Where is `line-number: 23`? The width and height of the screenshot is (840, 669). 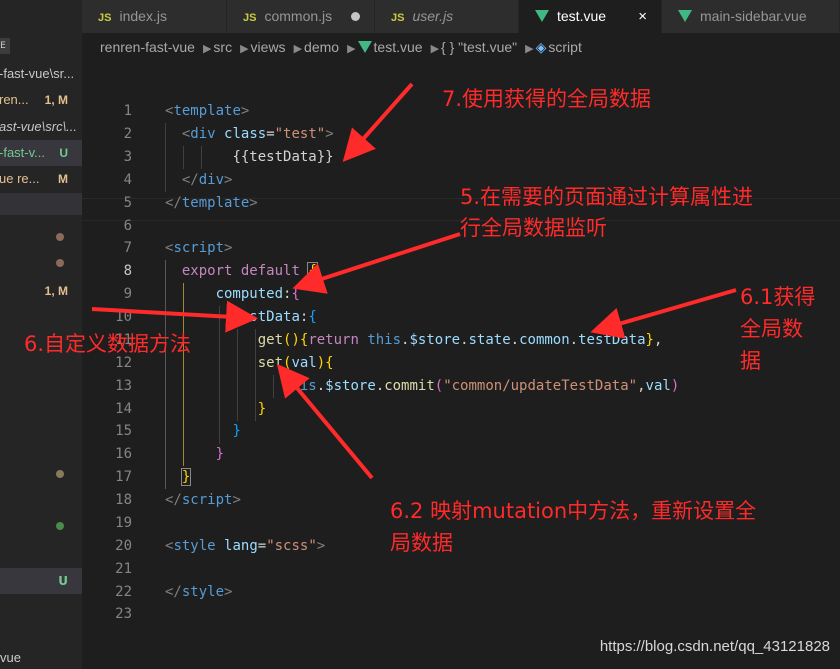 line-number: 23 is located at coordinates (123, 614).